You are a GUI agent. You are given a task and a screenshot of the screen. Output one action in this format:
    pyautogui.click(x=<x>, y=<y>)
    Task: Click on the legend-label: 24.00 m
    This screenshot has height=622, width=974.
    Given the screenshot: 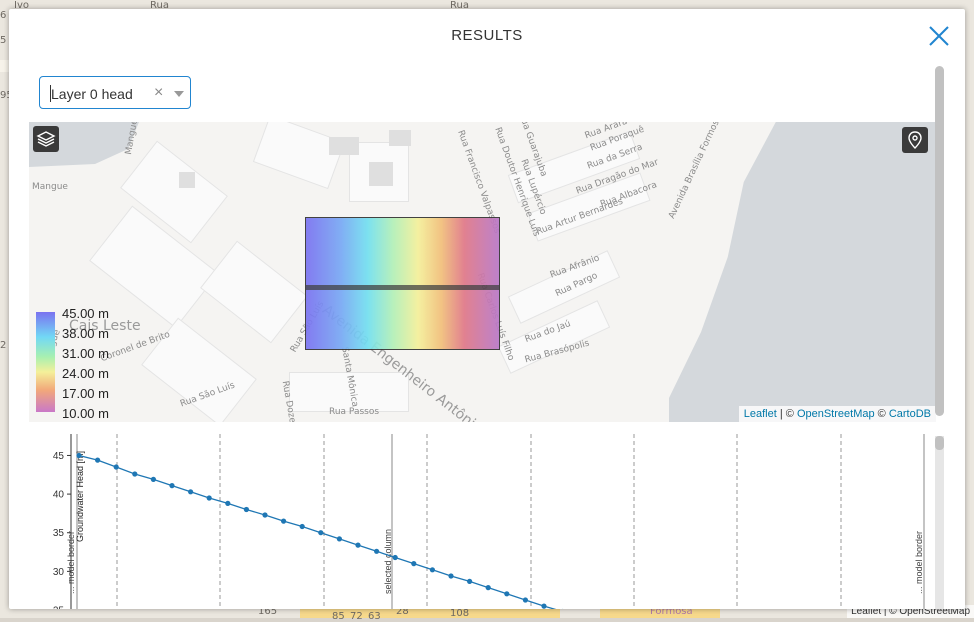 What is the action you would take?
    pyautogui.click(x=85, y=373)
    